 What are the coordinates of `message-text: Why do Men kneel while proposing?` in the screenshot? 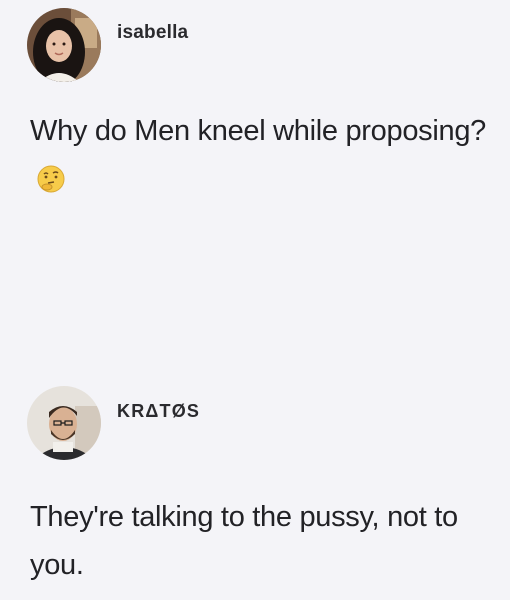 It's located at (260, 155).